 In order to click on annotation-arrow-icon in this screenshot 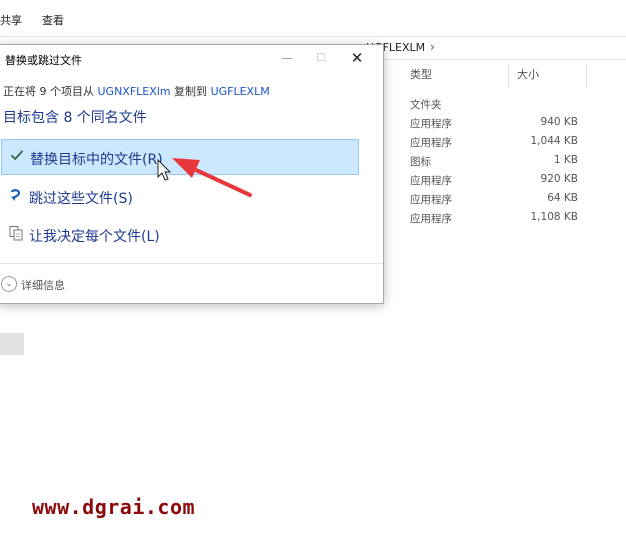, I will do `click(204, 177)`.